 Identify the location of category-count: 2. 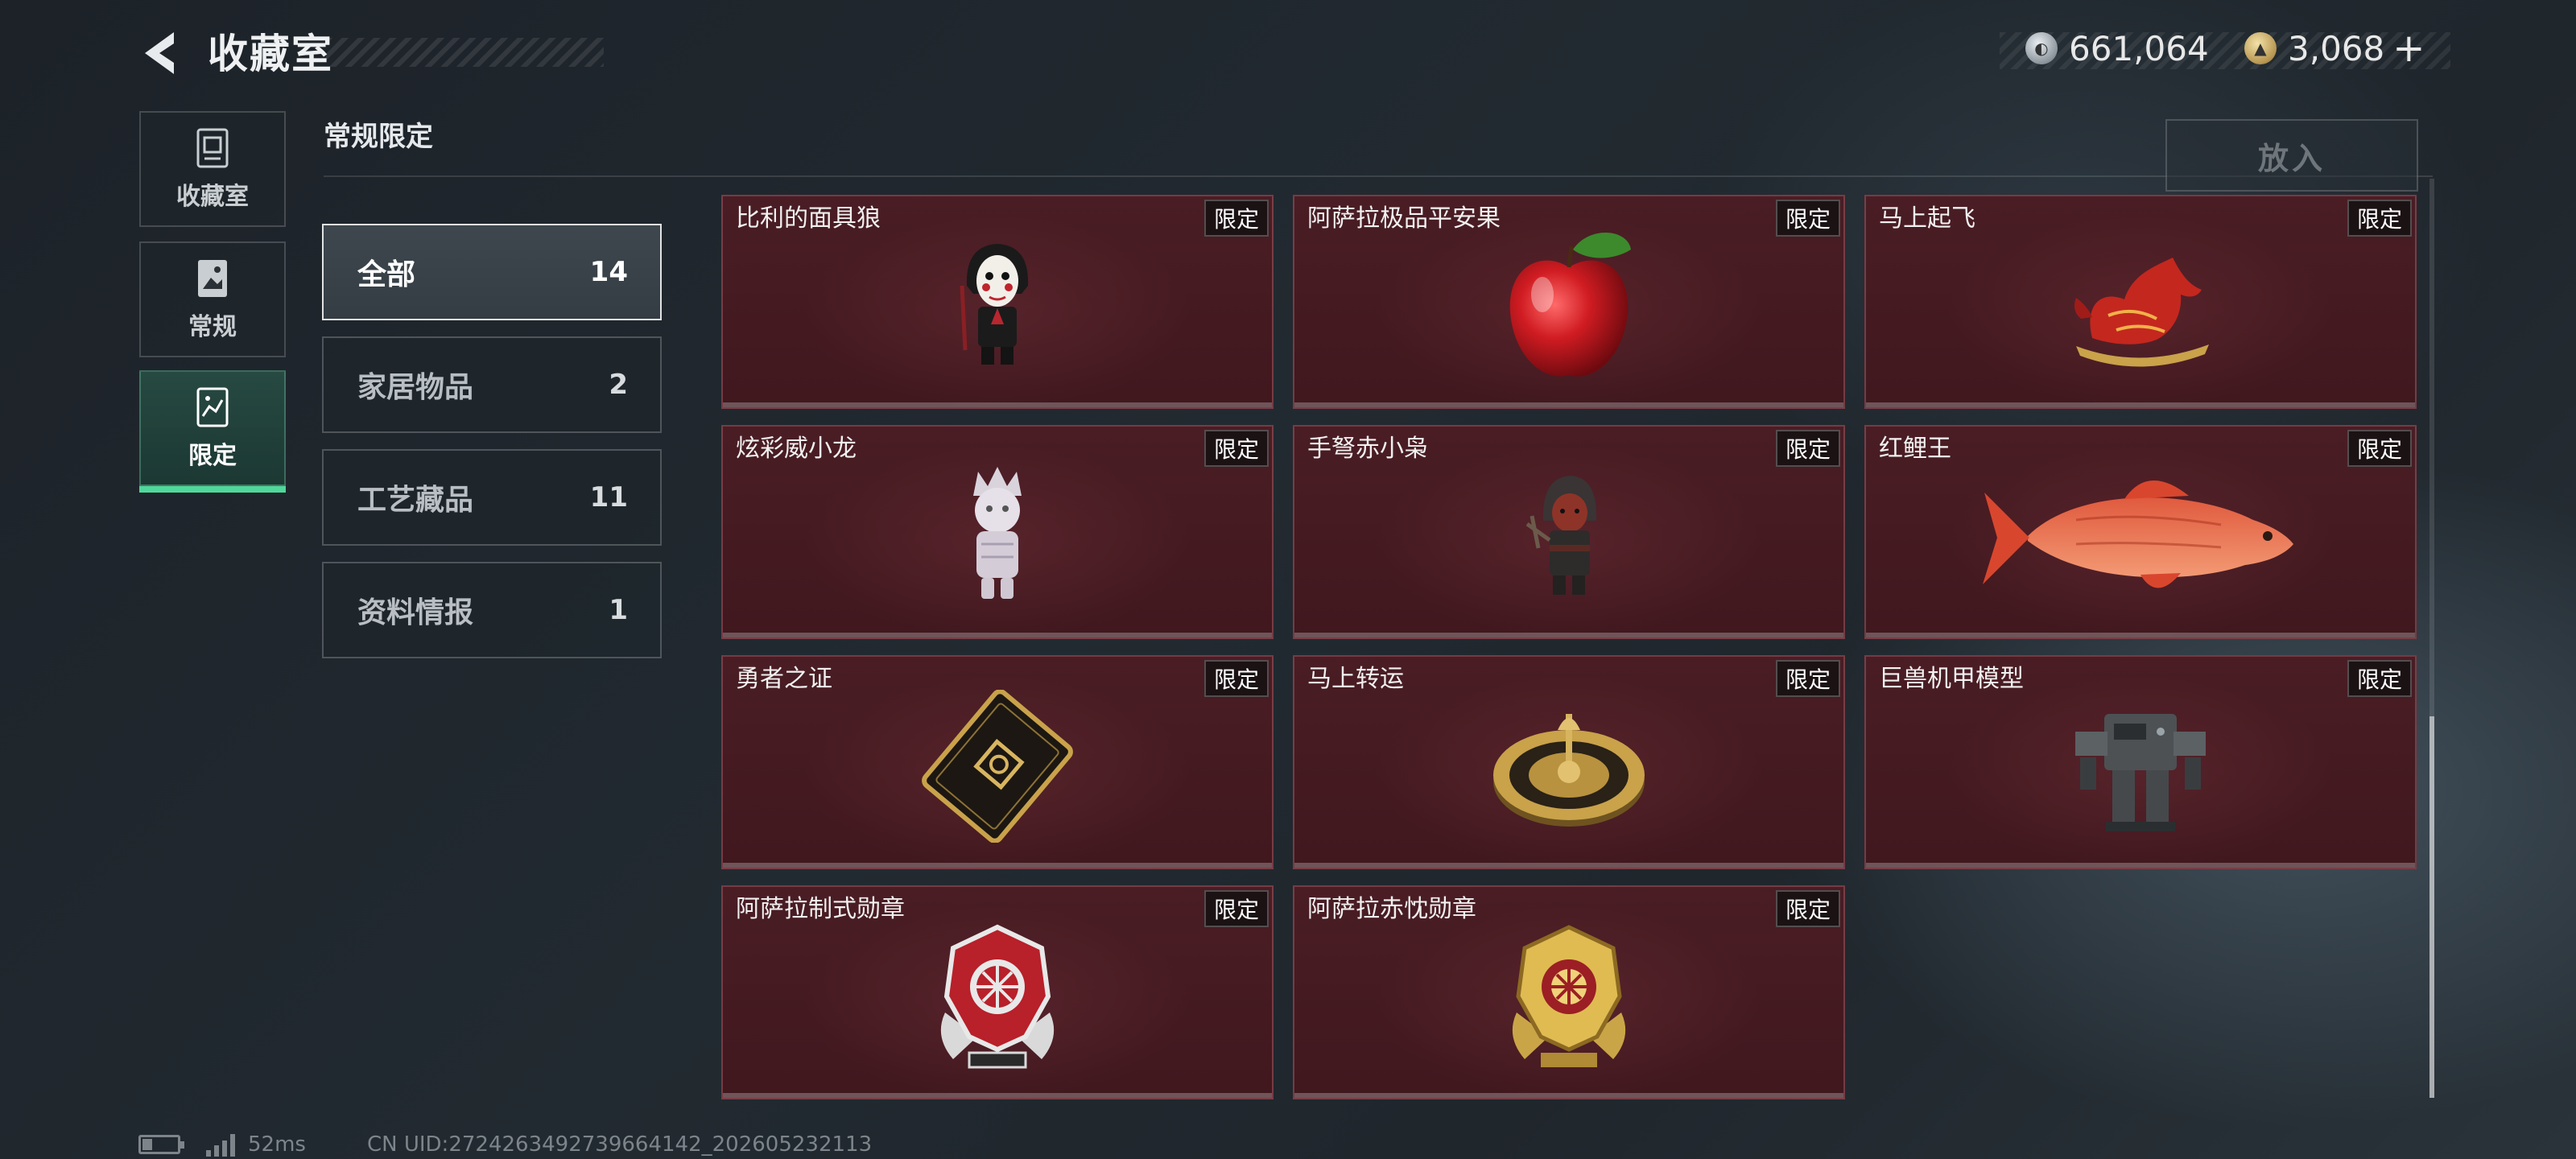
(618, 385).